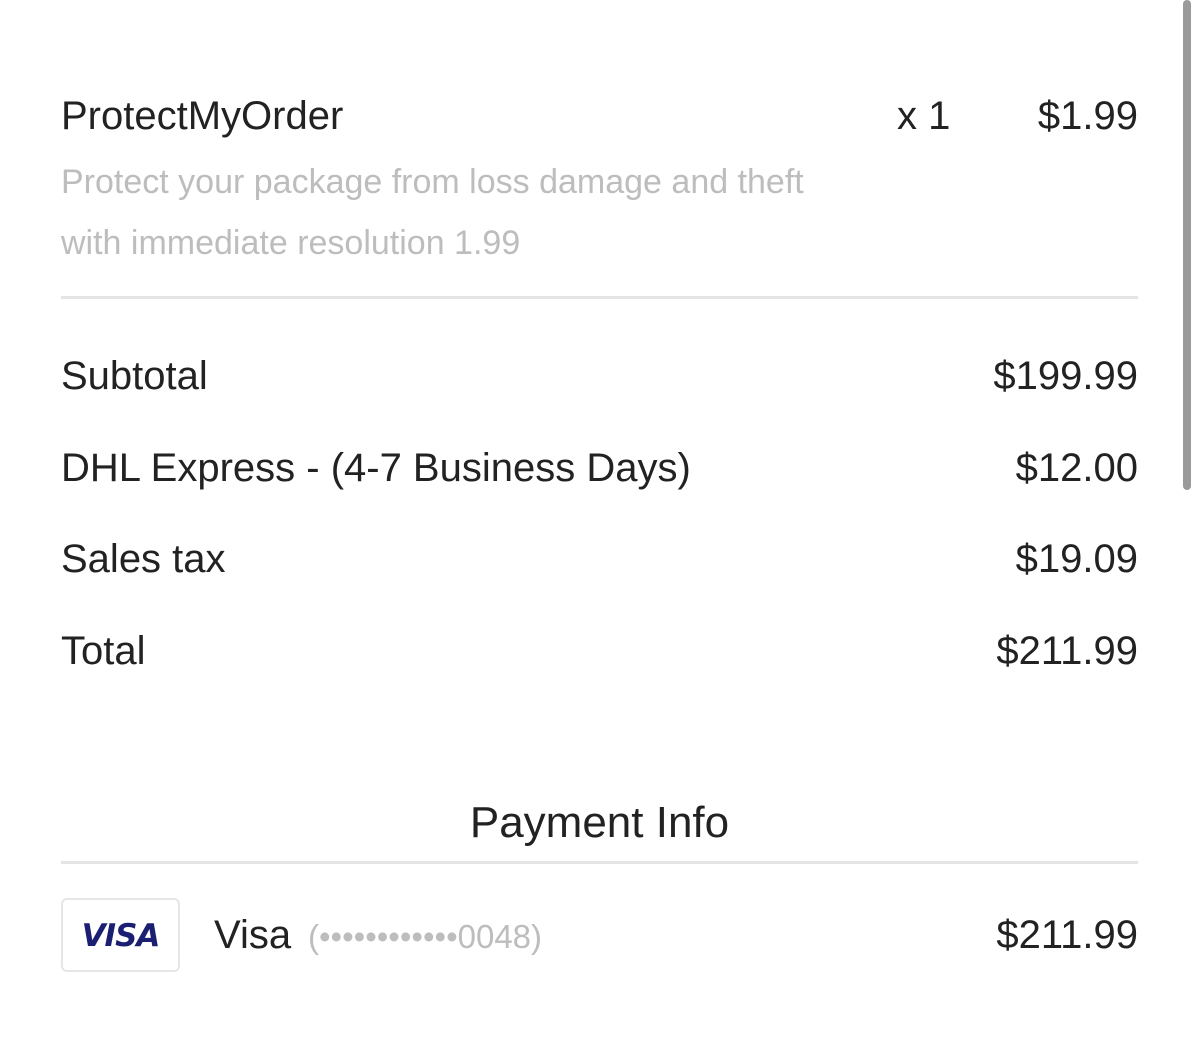  I want to click on total-row: Total $211.99, so click(599, 654).